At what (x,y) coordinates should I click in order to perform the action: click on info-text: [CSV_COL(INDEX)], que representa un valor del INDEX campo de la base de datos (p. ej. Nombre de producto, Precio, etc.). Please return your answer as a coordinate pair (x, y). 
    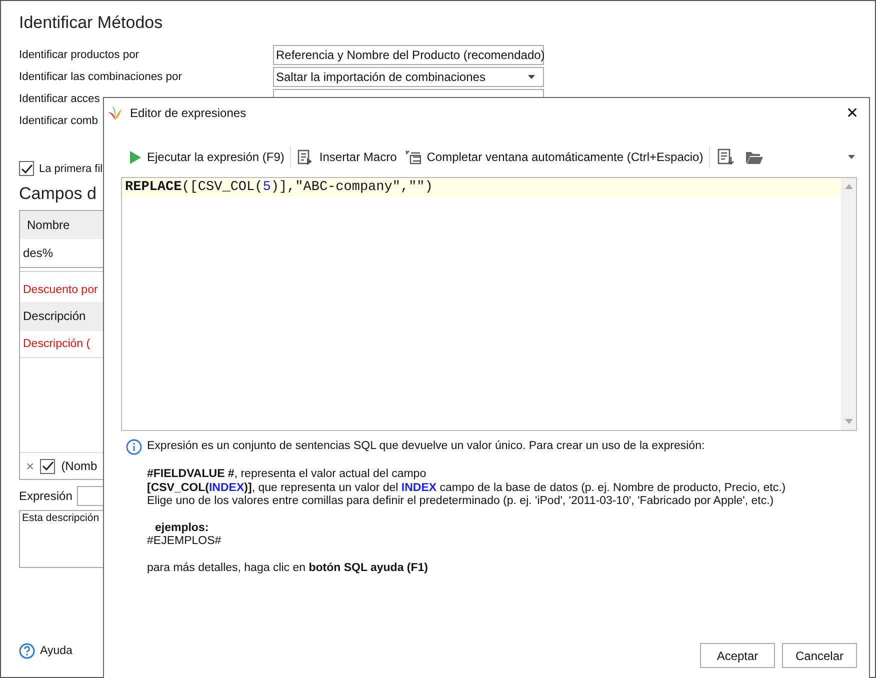
    Looking at the image, I should click on (467, 488).